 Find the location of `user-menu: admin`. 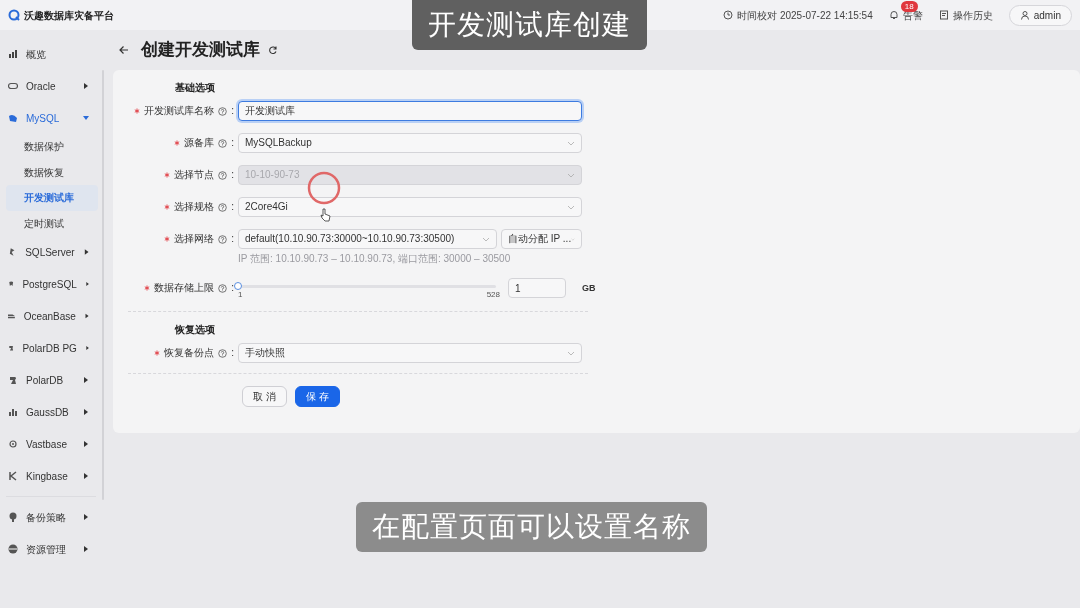

user-menu: admin is located at coordinates (1040, 15).